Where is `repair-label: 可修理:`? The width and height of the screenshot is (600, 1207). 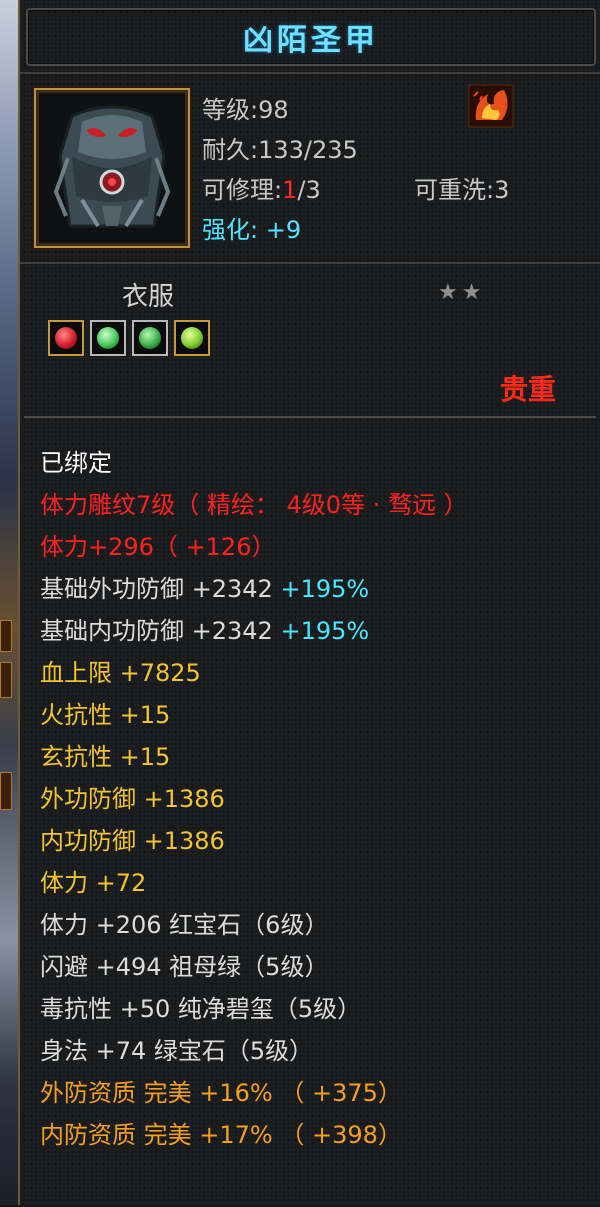 repair-label: 可修理: is located at coordinates (242, 190).